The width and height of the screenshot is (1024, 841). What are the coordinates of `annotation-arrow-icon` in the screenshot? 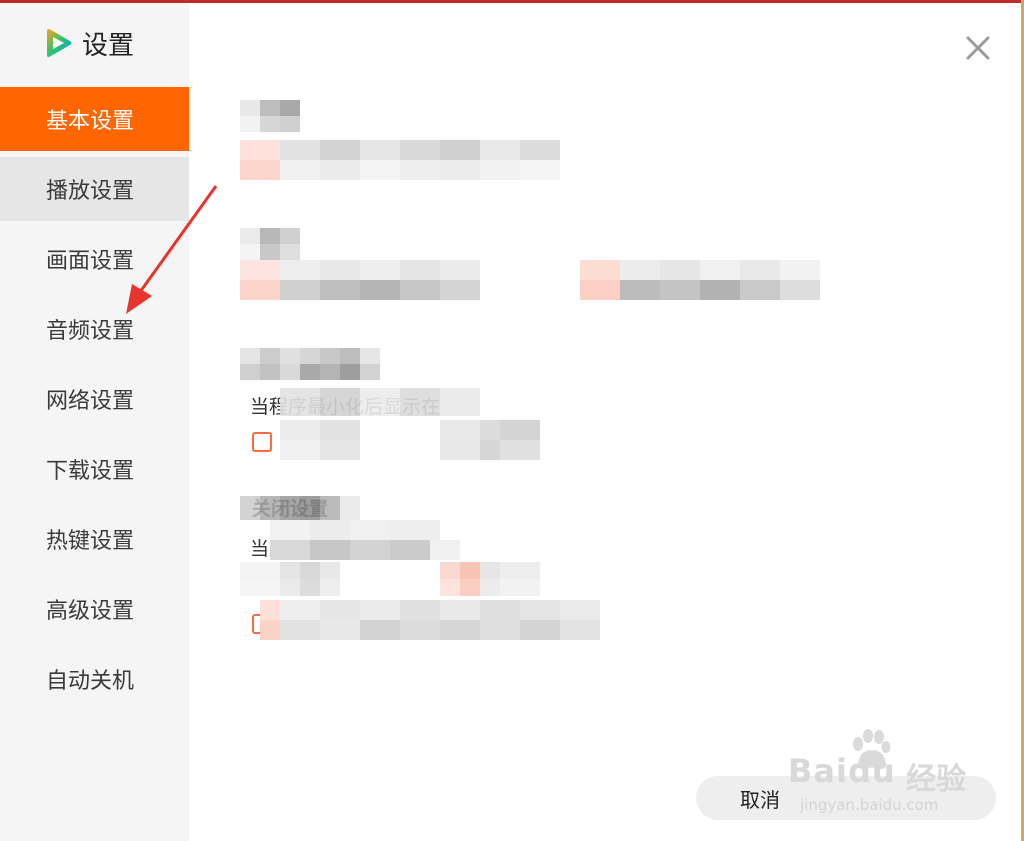 It's located at (172, 249).